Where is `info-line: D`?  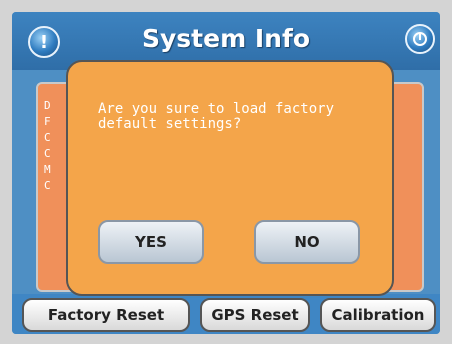
info-line: D is located at coordinates (47, 105).